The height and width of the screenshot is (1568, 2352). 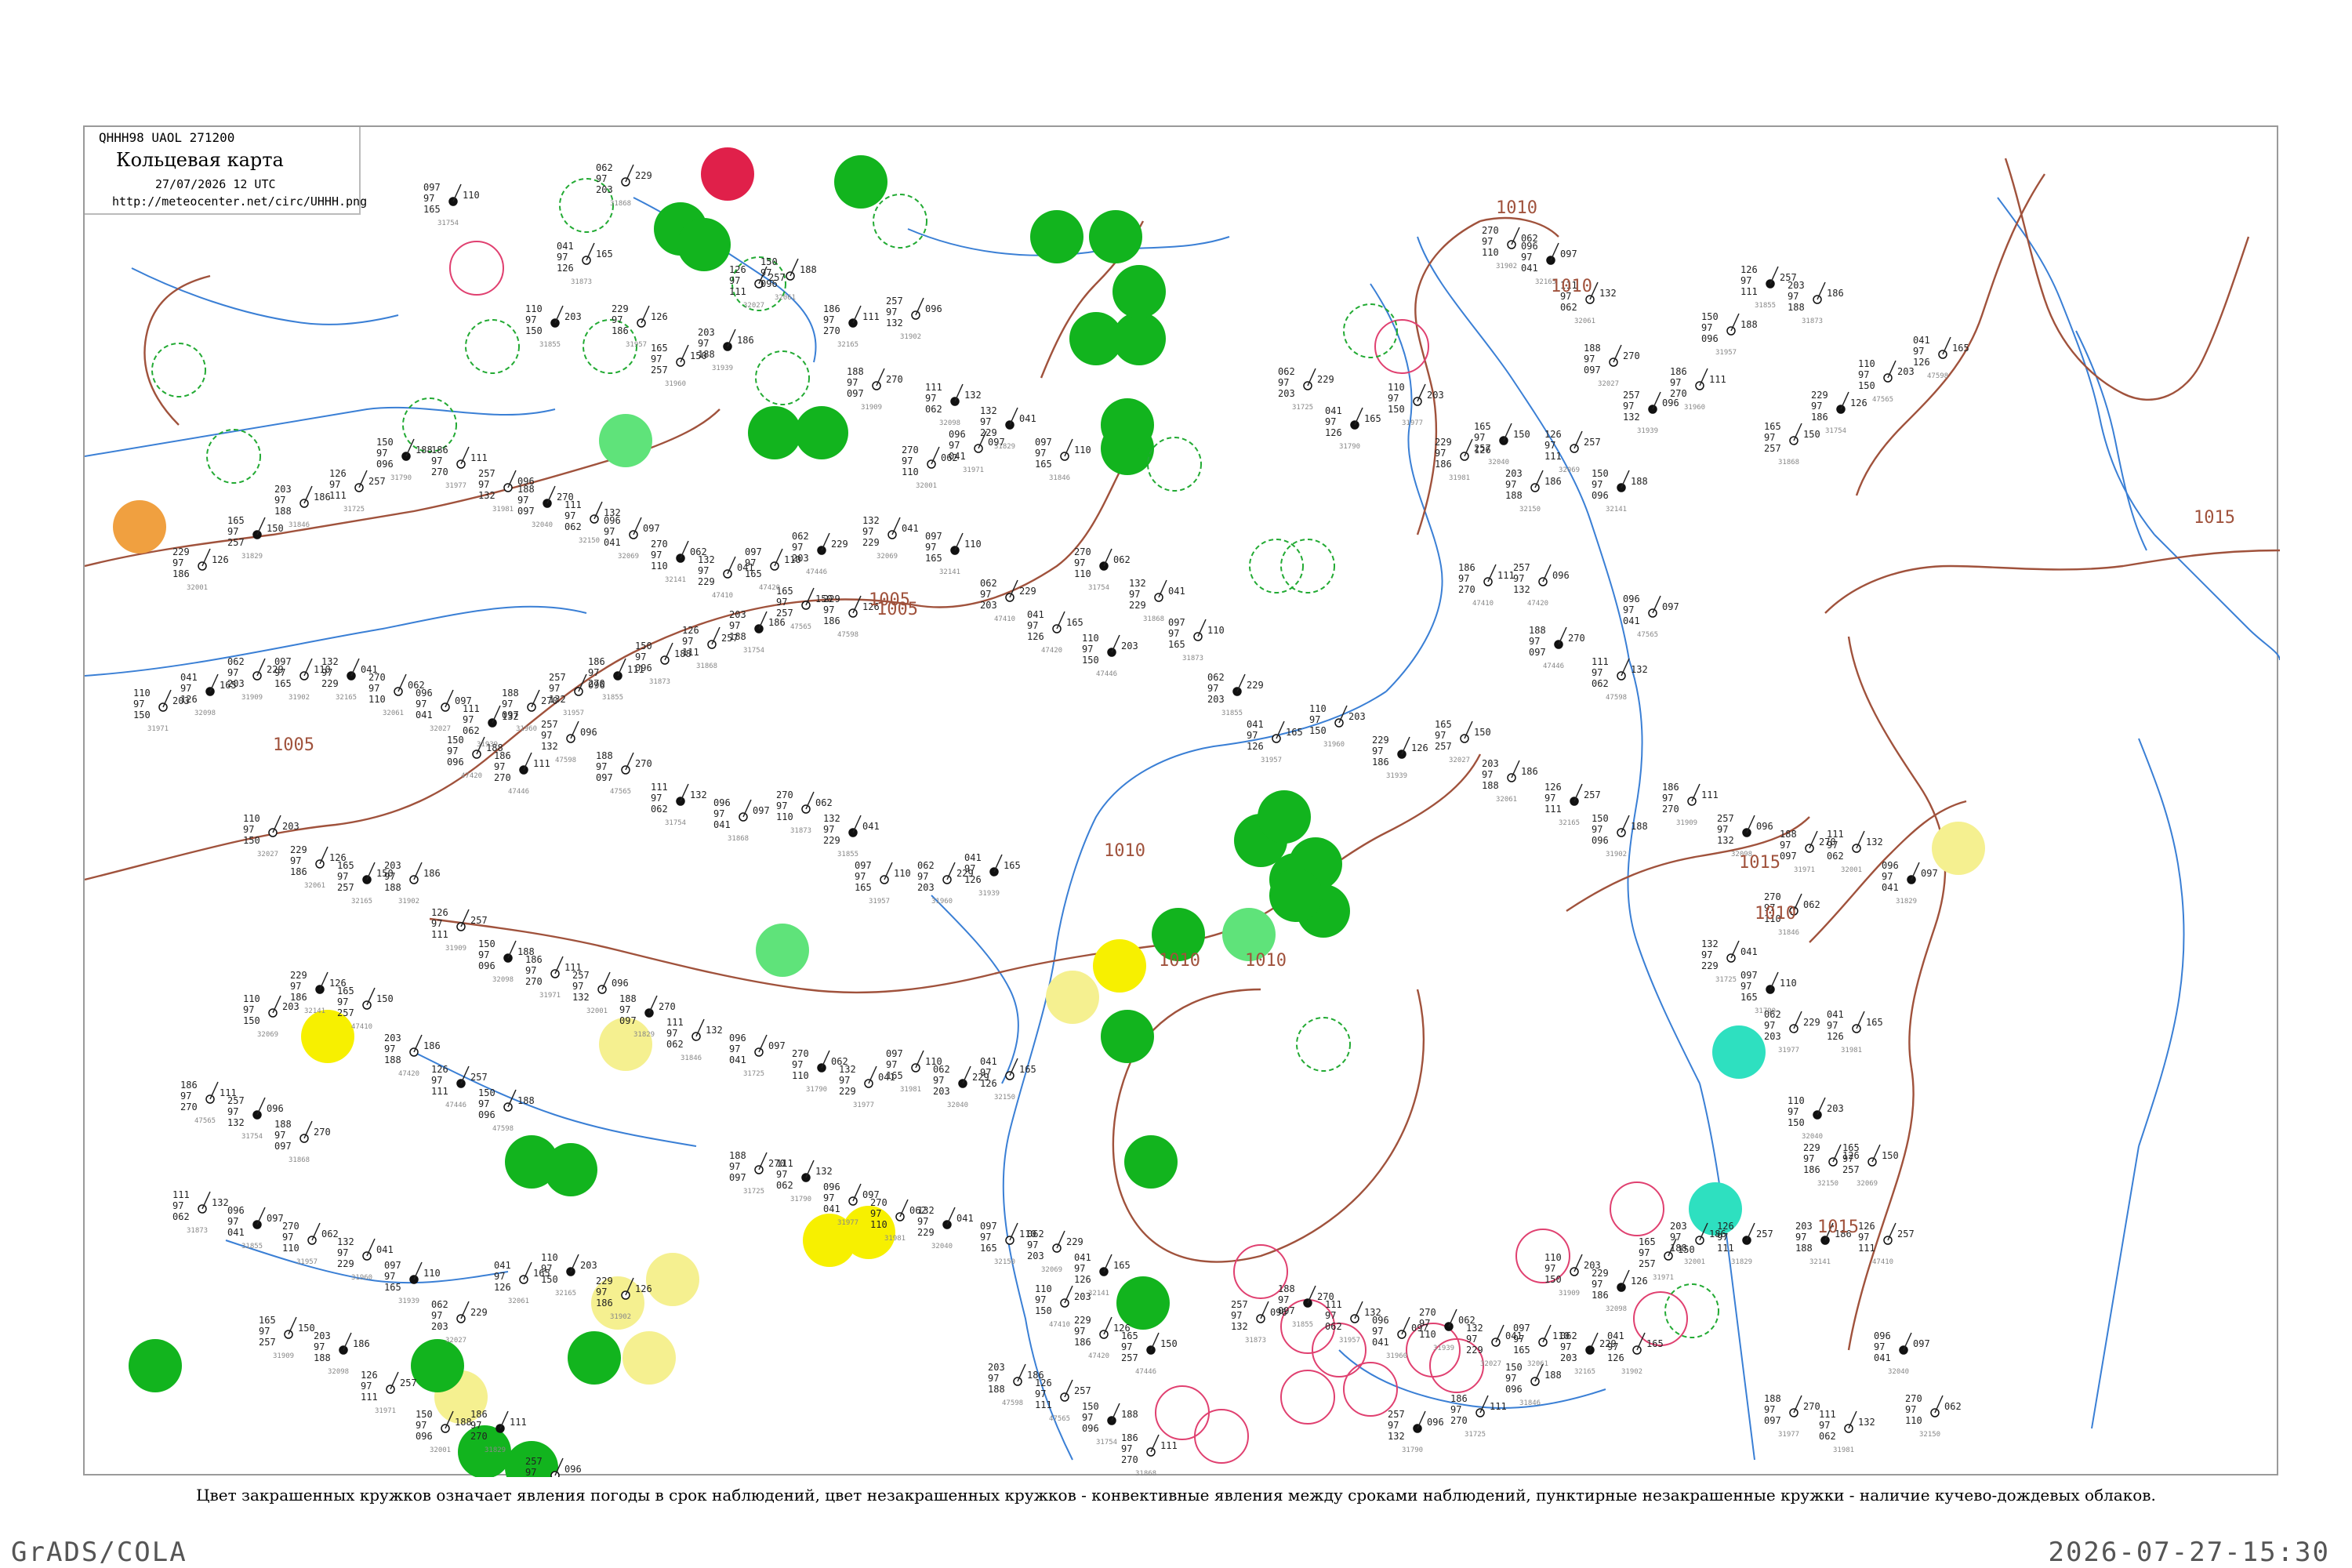 What do you see at coordinates (1122, 559) in the screenshot?
I see `pressure-value: 062` at bounding box center [1122, 559].